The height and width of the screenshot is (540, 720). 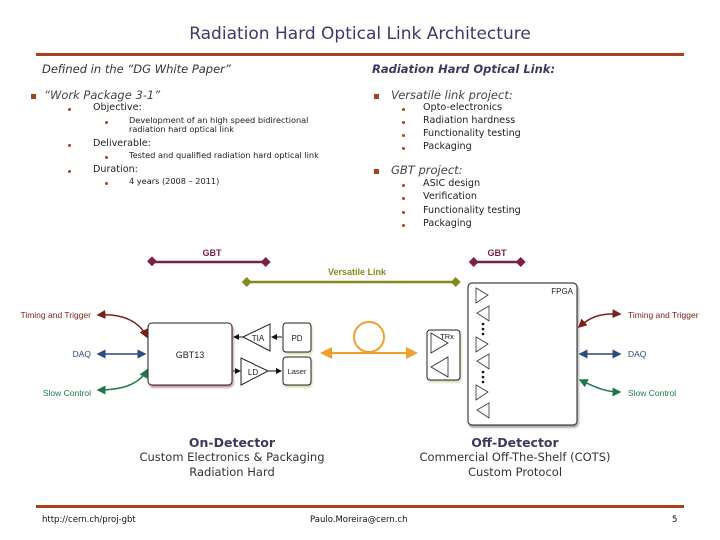 What do you see at coordinates (450, 196) in the screenshot?
I see `gbt-item: Verification` at bounding box center [450, 196].